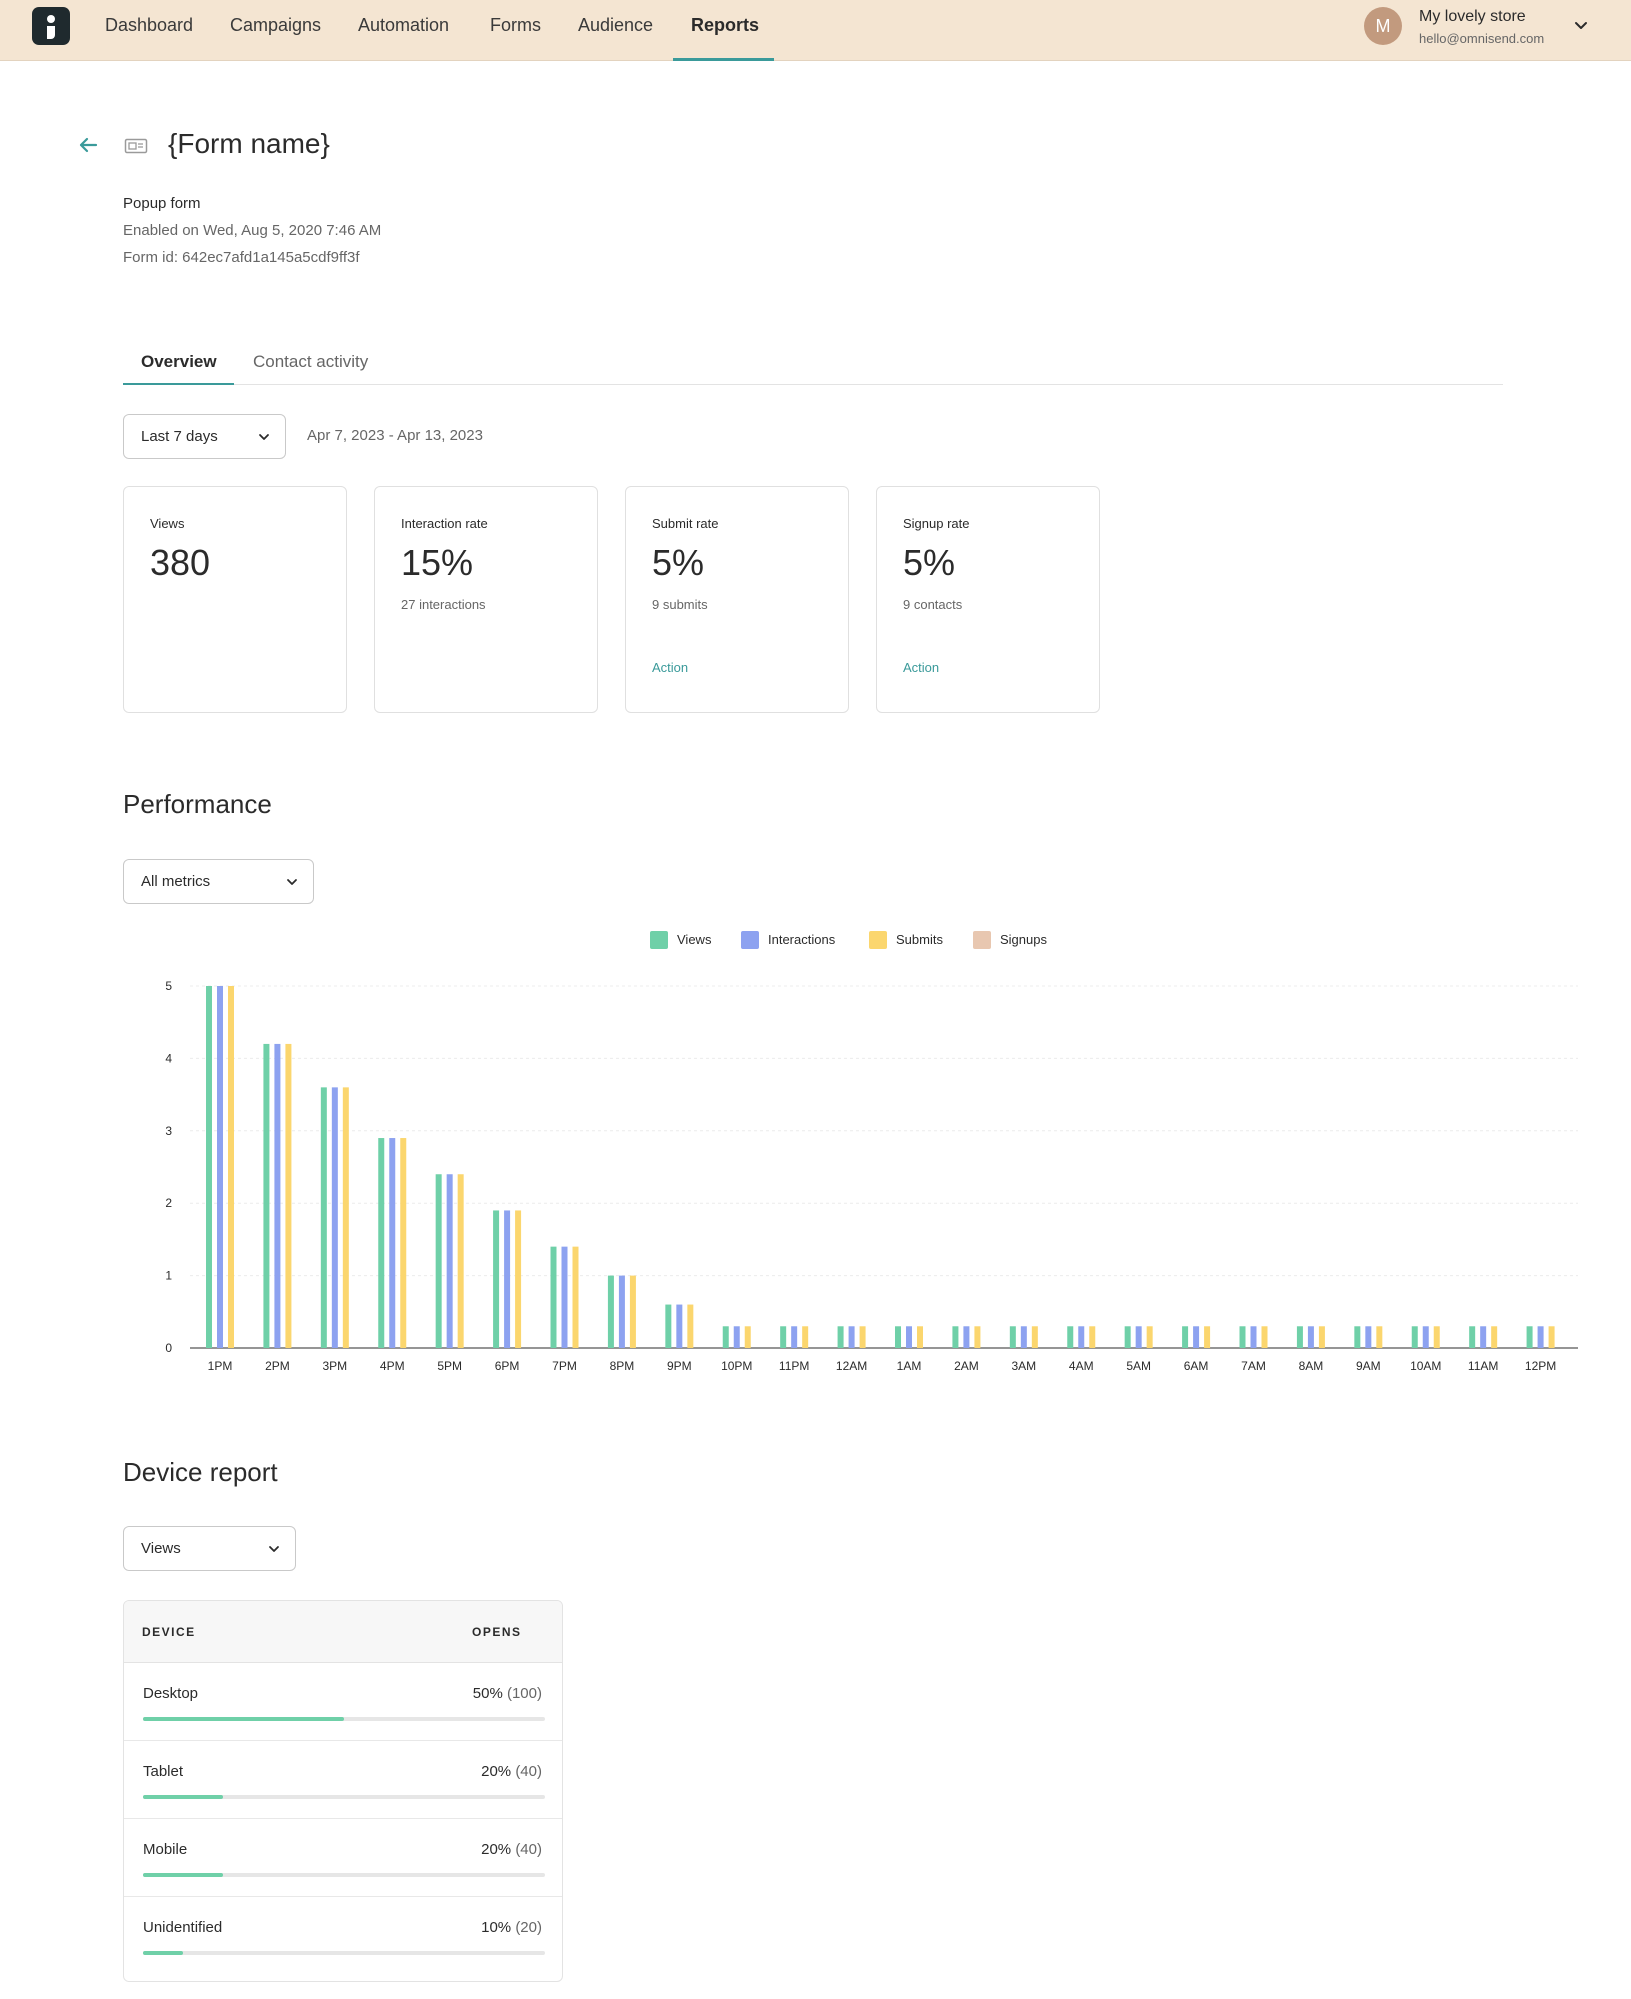 The height and width of the screenshot is (1999, 1631). What do you see at coordinates (204, 436) in the screenshot?
I see `period-dropdown: Last 7 days` at bounding box center [204, 436].